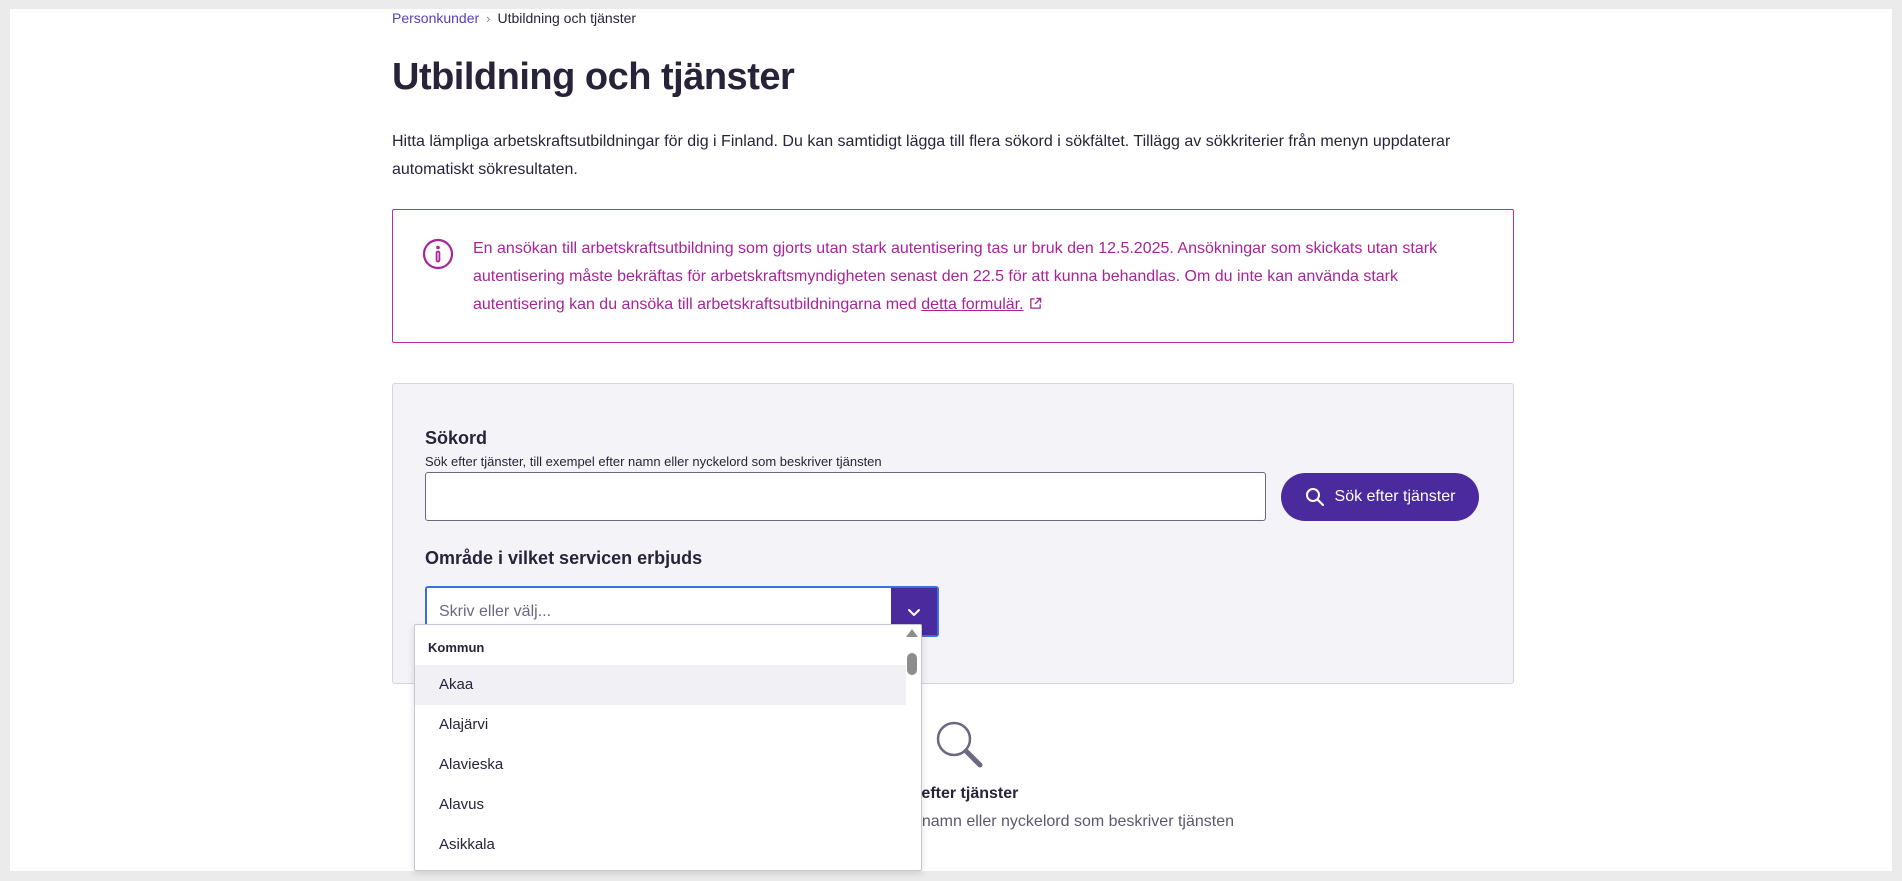  Describe the element at coordinates (456, 438) in the screenshot. I see `keyword-label: Sökord` at that location.